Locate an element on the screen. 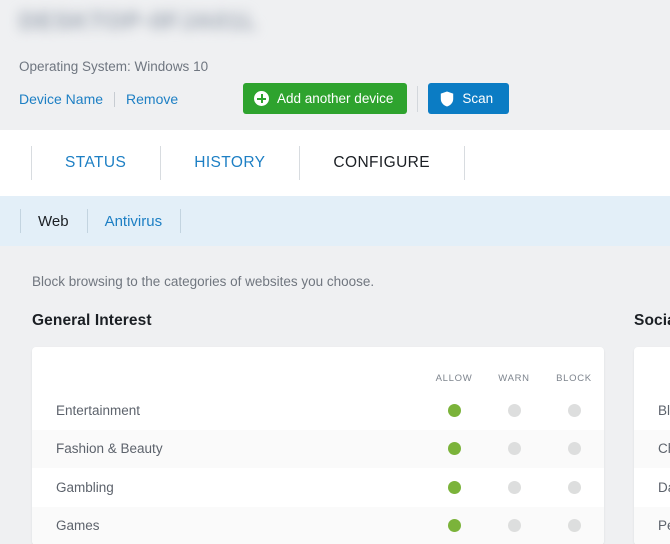 This screenshot has height=544, width=670. column-header-block: BLOCK is located at coordinates (574, 378).